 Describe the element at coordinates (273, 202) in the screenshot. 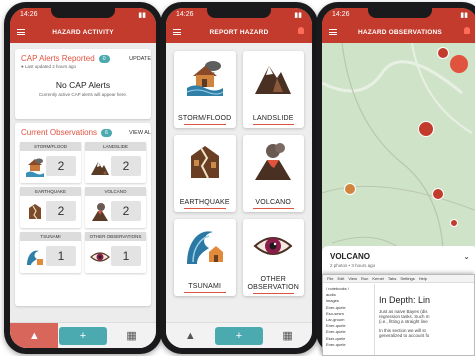

I see `hazard-label: VOLCANO` at that location.